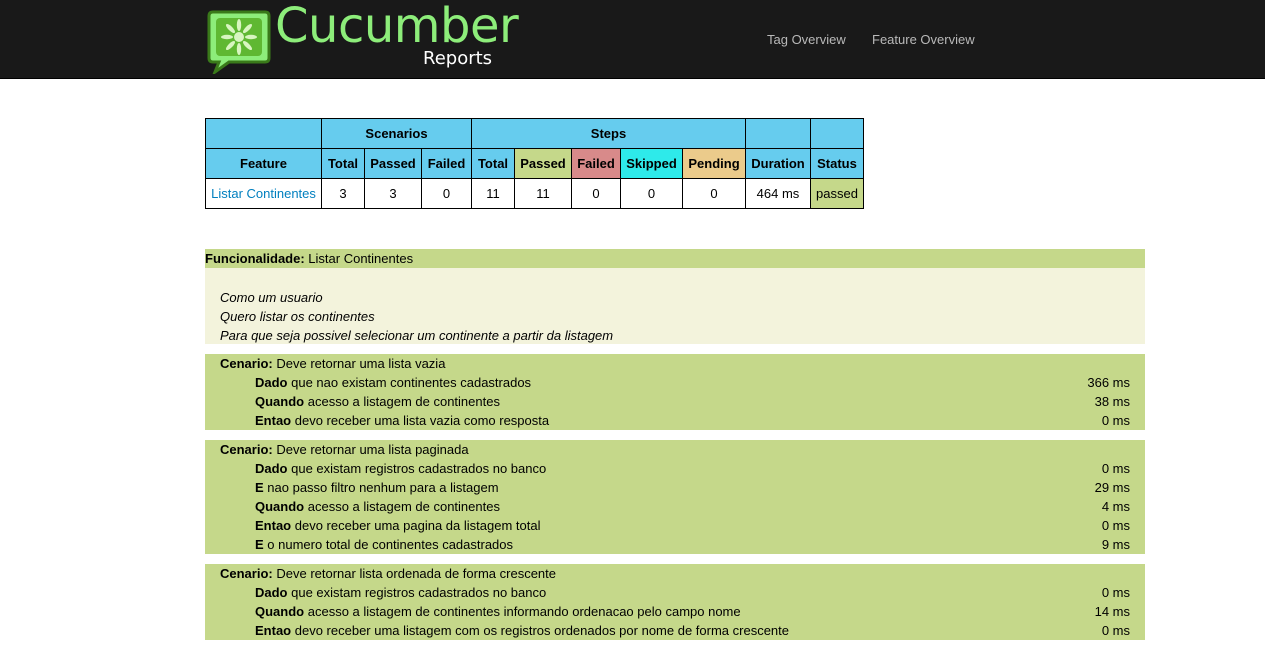 The height and width of the screenshot is (646, 1265). I want to click on steps-group-header: Steps, so click(608, 133).